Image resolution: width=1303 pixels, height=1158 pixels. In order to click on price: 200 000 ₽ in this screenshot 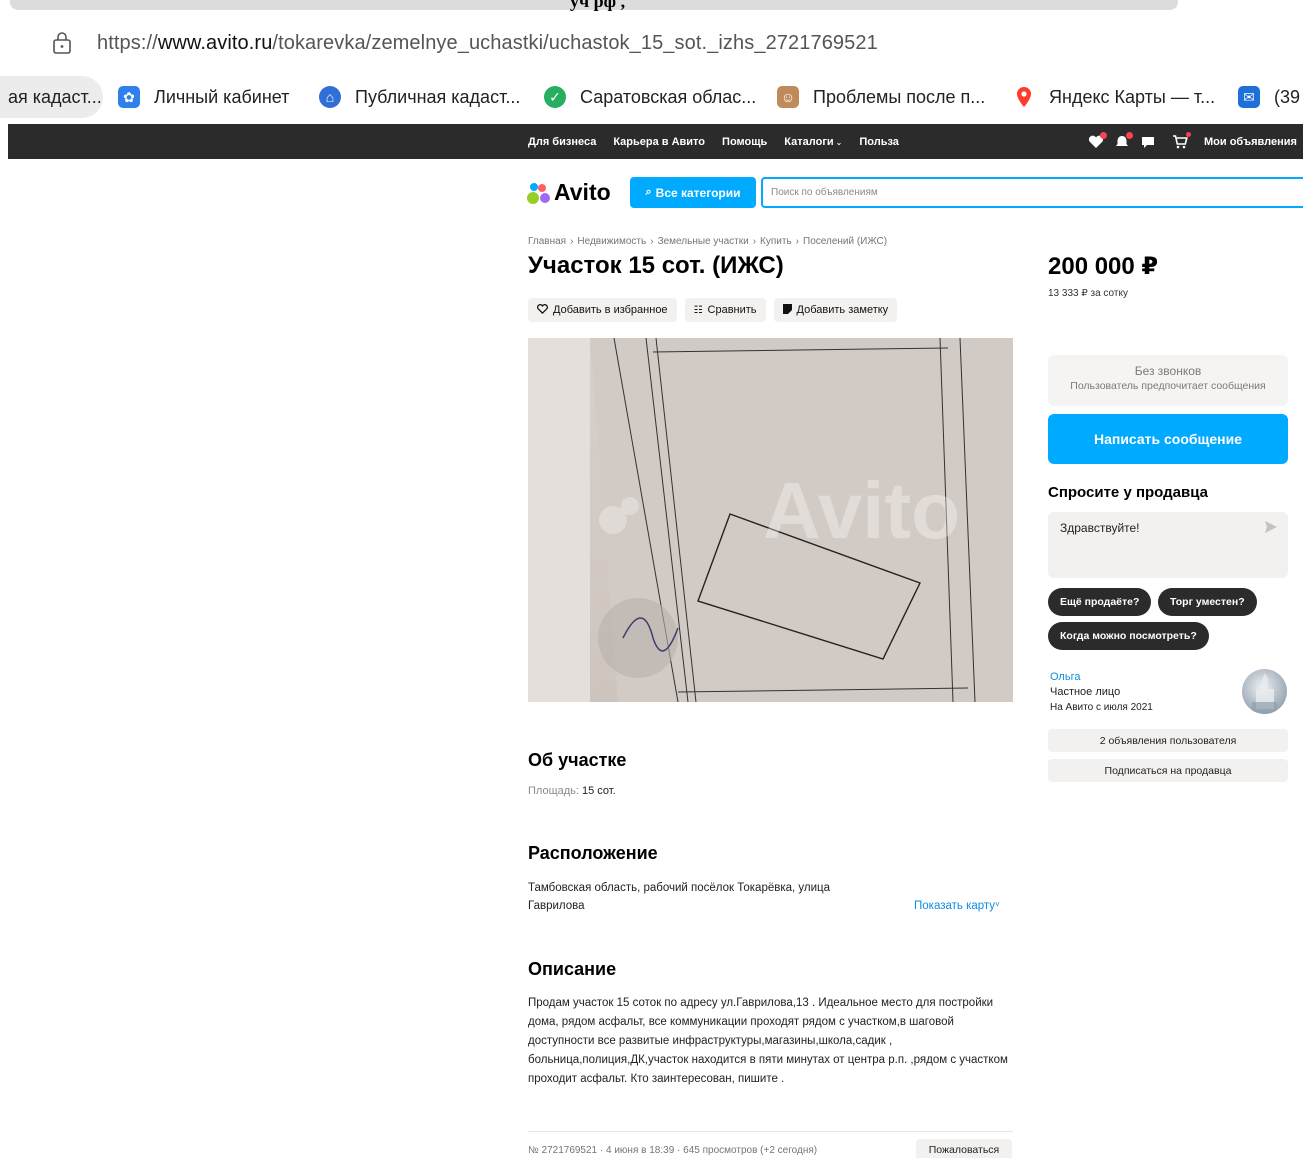, I will do `click(1103, 266)`.